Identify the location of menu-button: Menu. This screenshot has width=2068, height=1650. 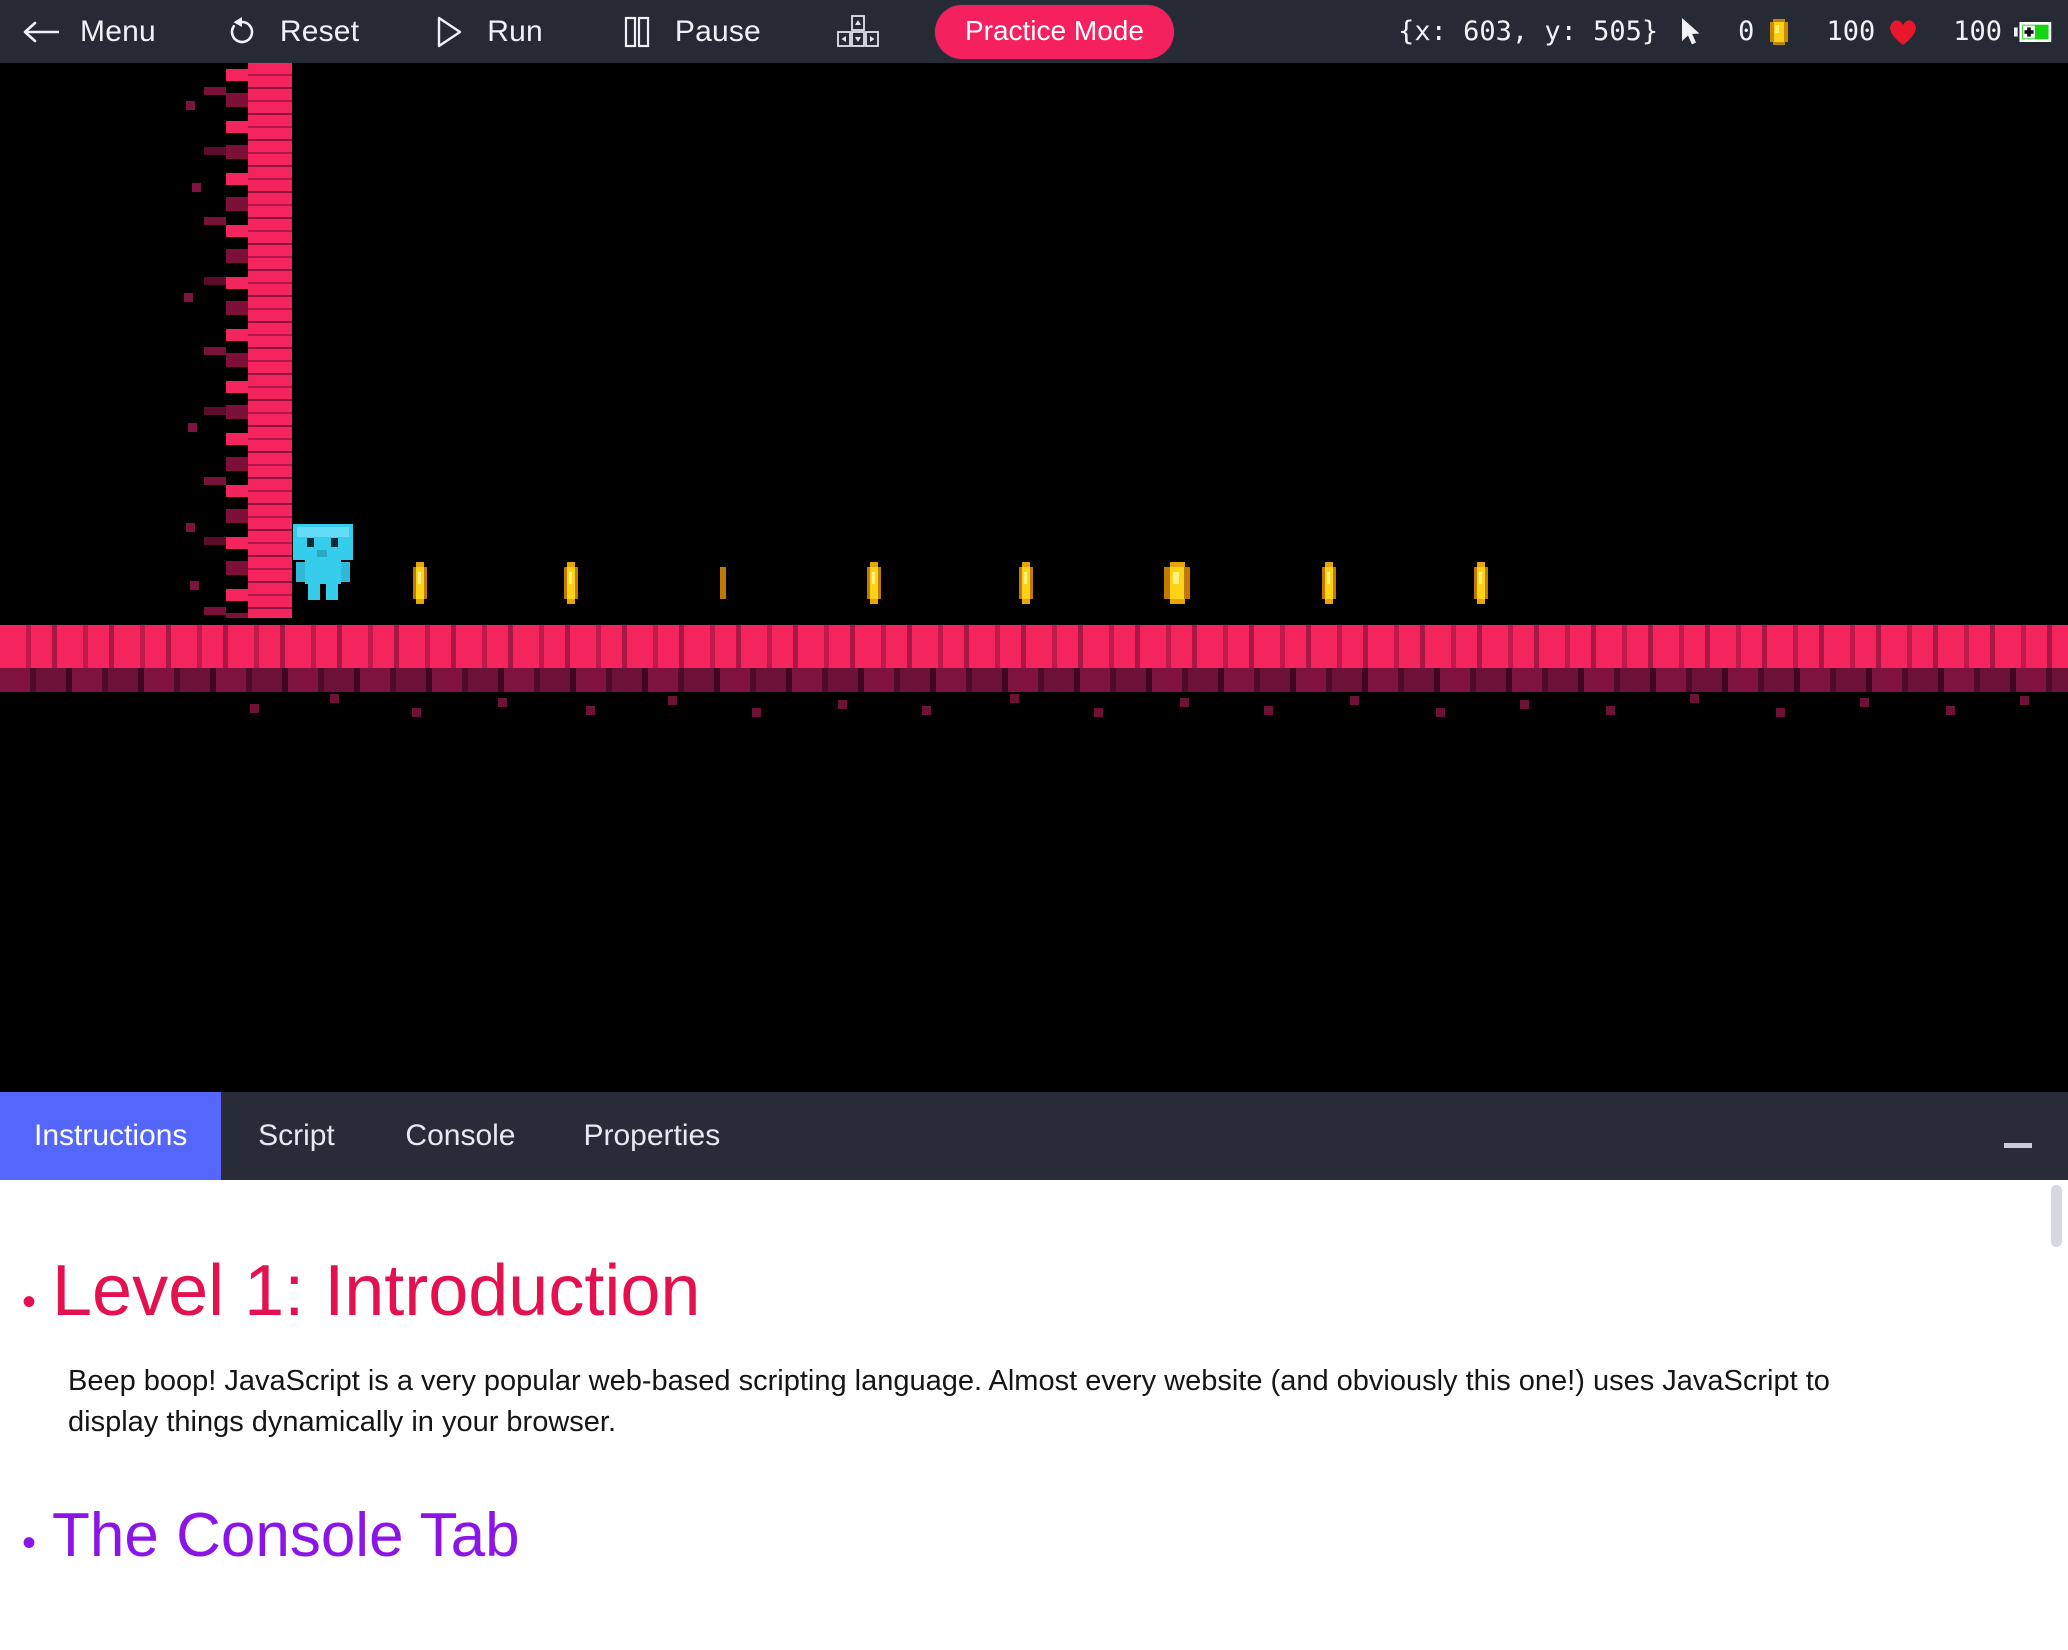
(89, 31).